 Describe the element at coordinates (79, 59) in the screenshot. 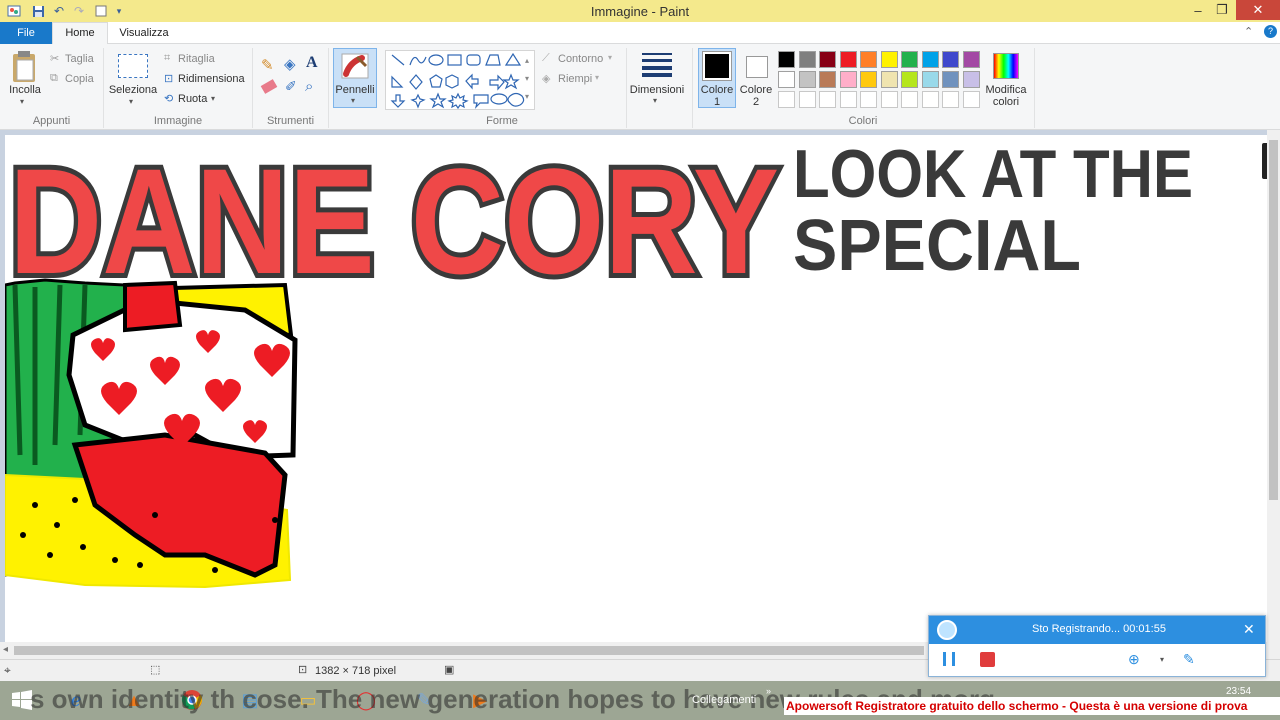

I see `cut-button: Taglia` at that location.